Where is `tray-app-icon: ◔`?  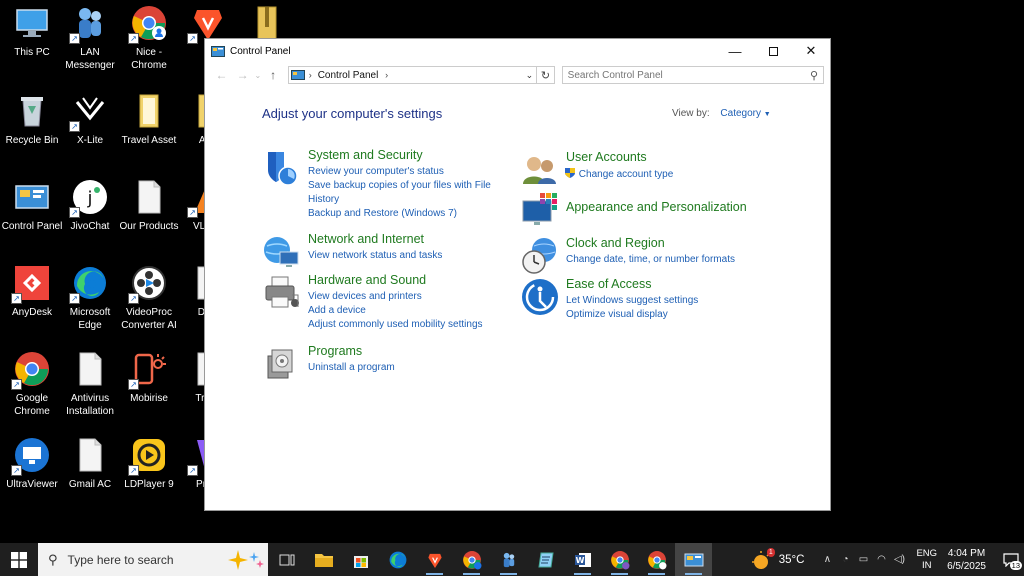 tray-app-icon: ◔ is located at coordinates (845, 559).